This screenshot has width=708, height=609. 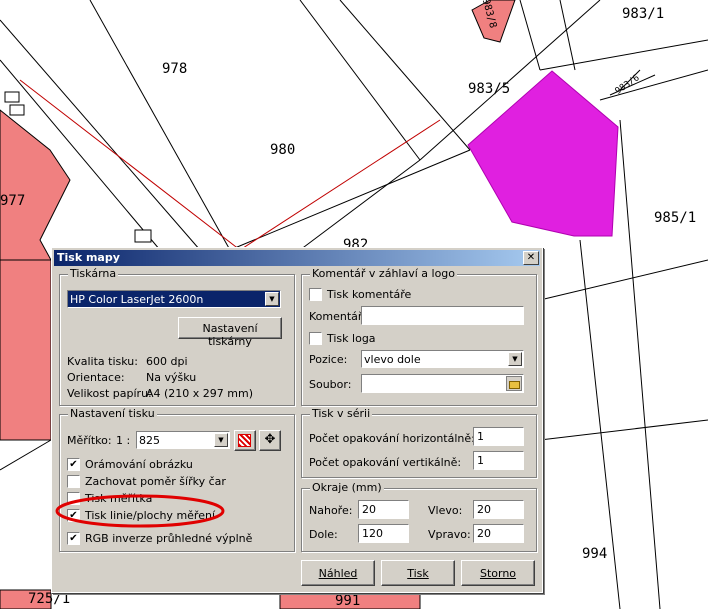 I want to click on position-label: Pozice:, so click(x=328, y=359).